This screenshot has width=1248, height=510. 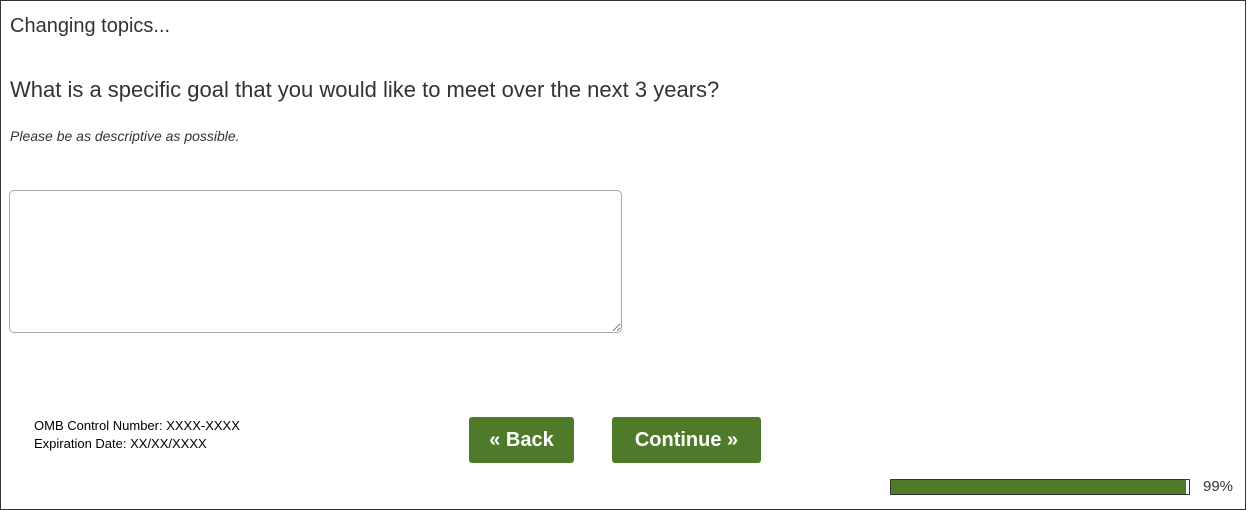 What do you see at coordinates (125, 136) in the screenshot?
I see `question-instruction: Please be as descriptive as possible.` at bounding box center [125, 136].